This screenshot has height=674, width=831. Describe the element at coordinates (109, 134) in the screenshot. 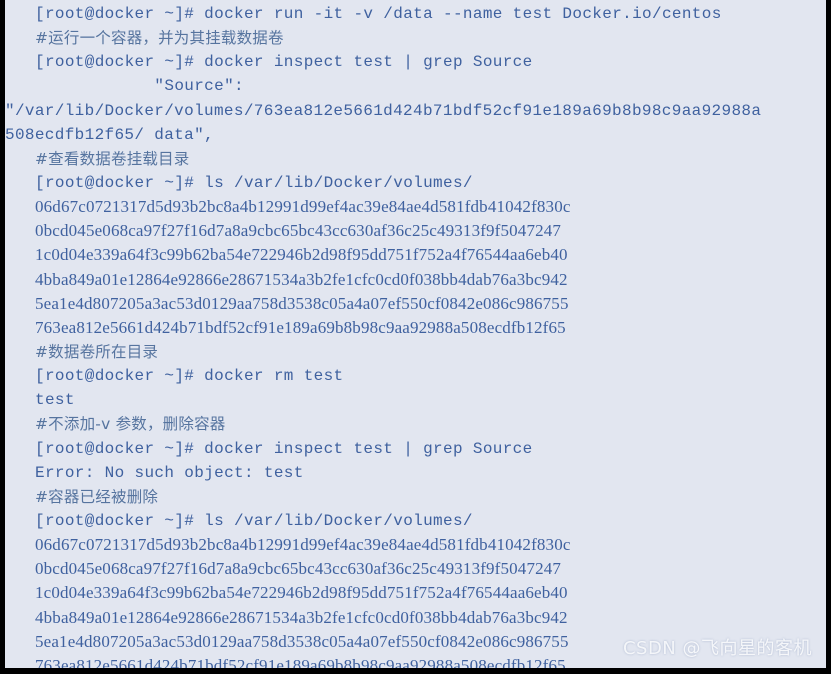

I see `out-source-path-2: 508ecdfb12f65/ data",` at that location.